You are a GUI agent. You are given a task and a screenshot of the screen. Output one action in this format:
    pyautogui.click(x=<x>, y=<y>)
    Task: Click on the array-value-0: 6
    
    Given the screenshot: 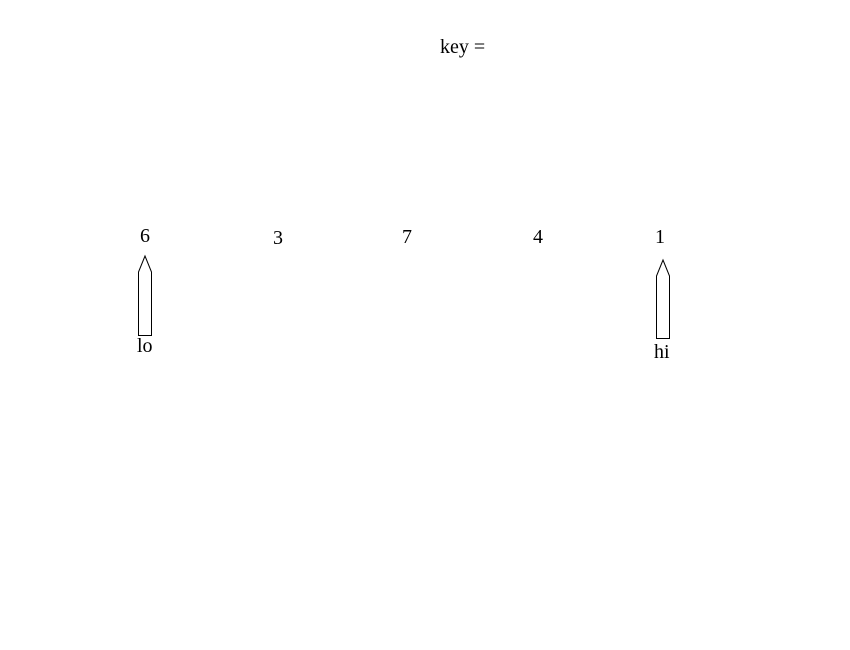 What is the action you would take?
    pyautogui.click(x=145, y=236)
    